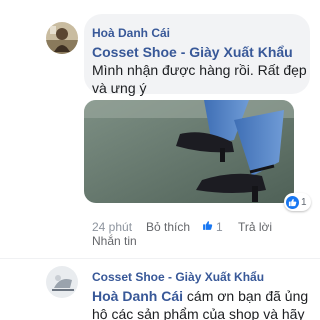 The height and width of the screenshot is (320, 320). I want to click on reply-text: cám ơn bạn đã ủng, so click(246, 296).